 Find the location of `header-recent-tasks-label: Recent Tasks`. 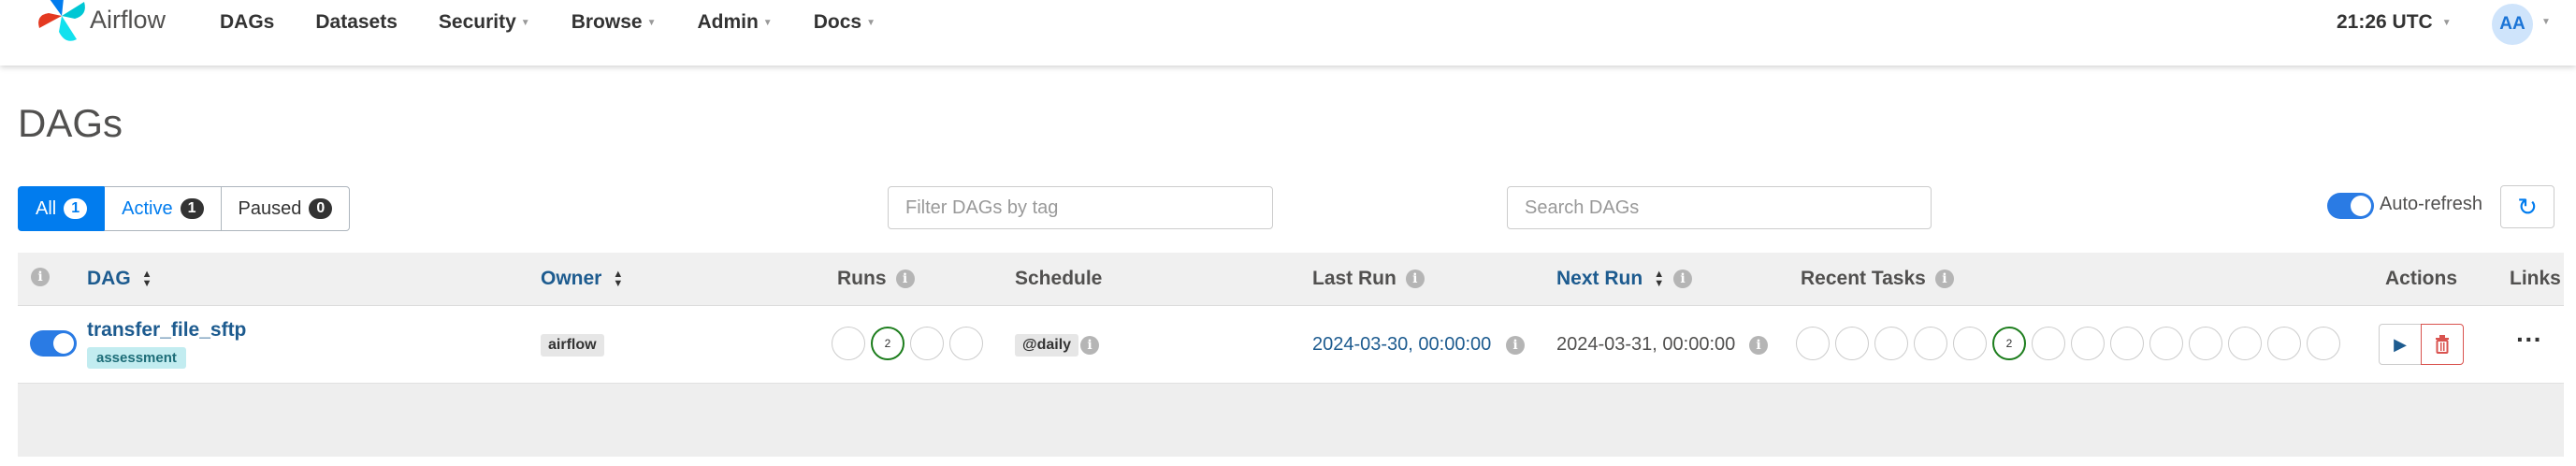

header-recent-tasks-label: Recent Tasks is located at coordinates (1864, 278).